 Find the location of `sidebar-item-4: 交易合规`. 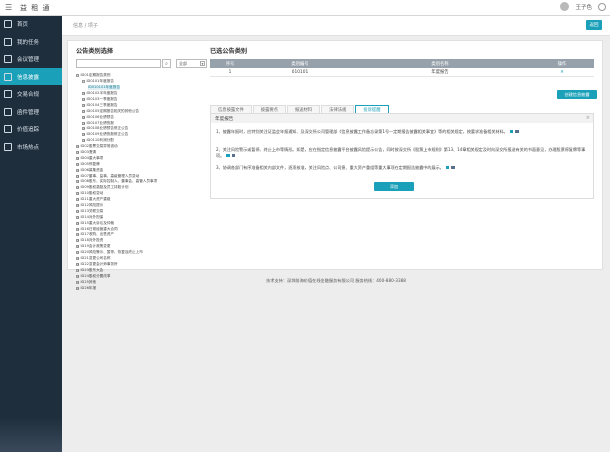

sidebar-item-4: 交易合规 is located at coordinates (31, 94).